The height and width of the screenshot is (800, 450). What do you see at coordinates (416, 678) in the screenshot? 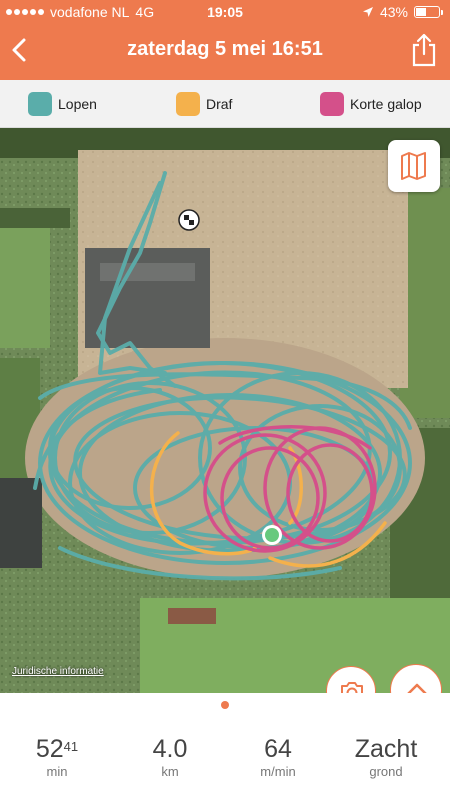
I see `expand-stats-button` at bounding box center [416, 678].